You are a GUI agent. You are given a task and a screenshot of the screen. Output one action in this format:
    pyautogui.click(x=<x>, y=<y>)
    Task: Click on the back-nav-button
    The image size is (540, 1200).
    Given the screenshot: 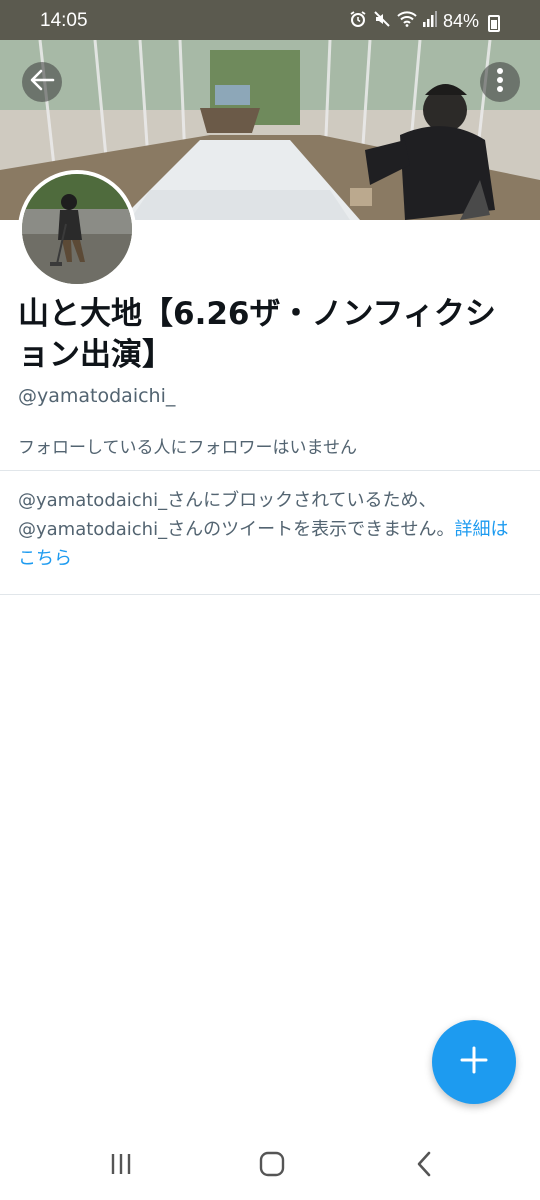 What is the action you would take?
    pyautogui.click(x=424, y=1166)
    